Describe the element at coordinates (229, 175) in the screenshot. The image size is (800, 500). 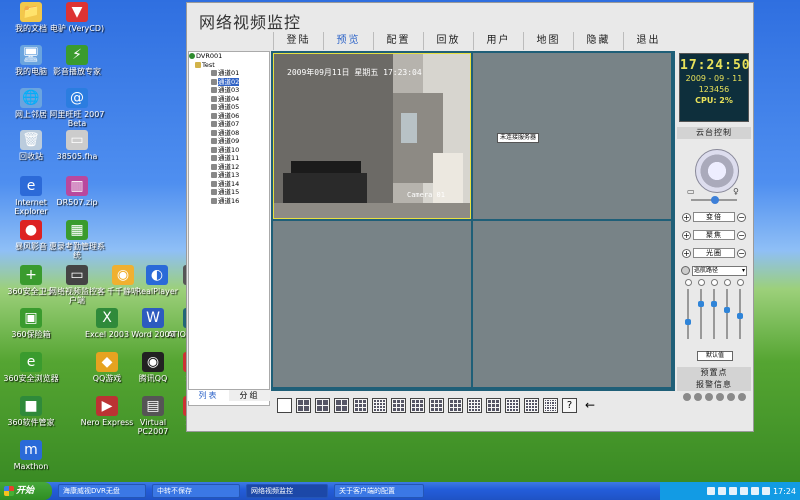
I see `tree-channel: 通道13` at that location.